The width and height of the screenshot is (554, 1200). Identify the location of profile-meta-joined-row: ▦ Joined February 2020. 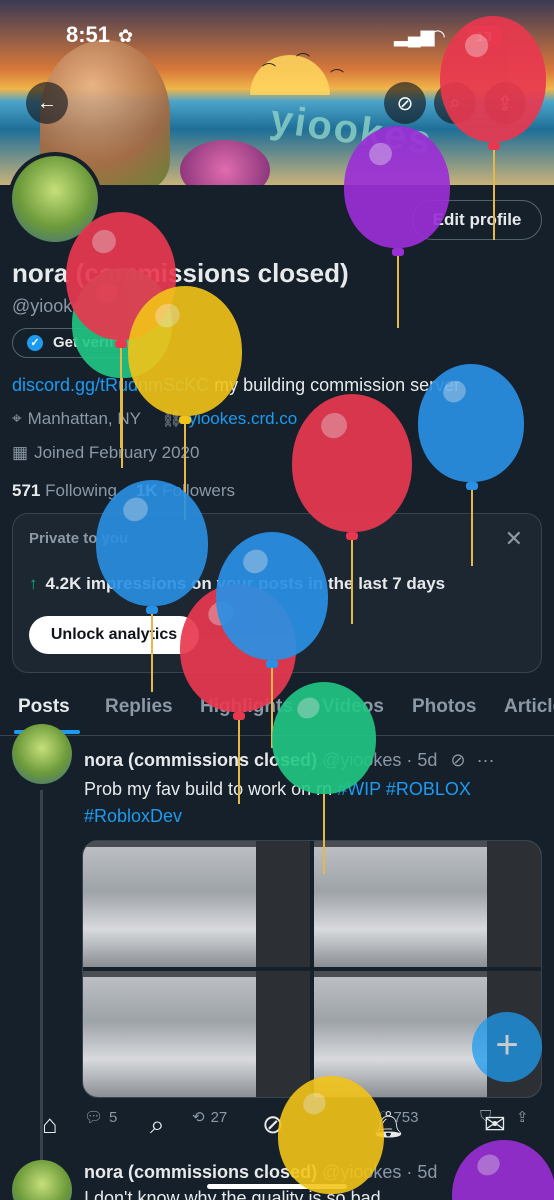
(105, 453).